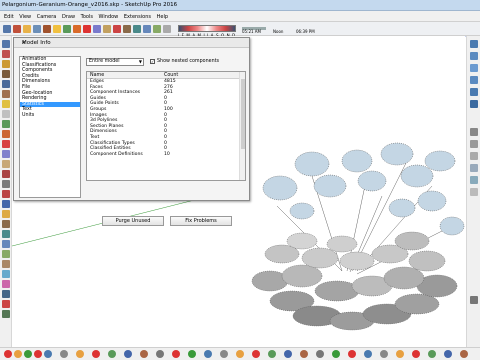  Describe the element at coordinates (336, 354) in the screenshot. I see `solid-tools-icon` at that location.